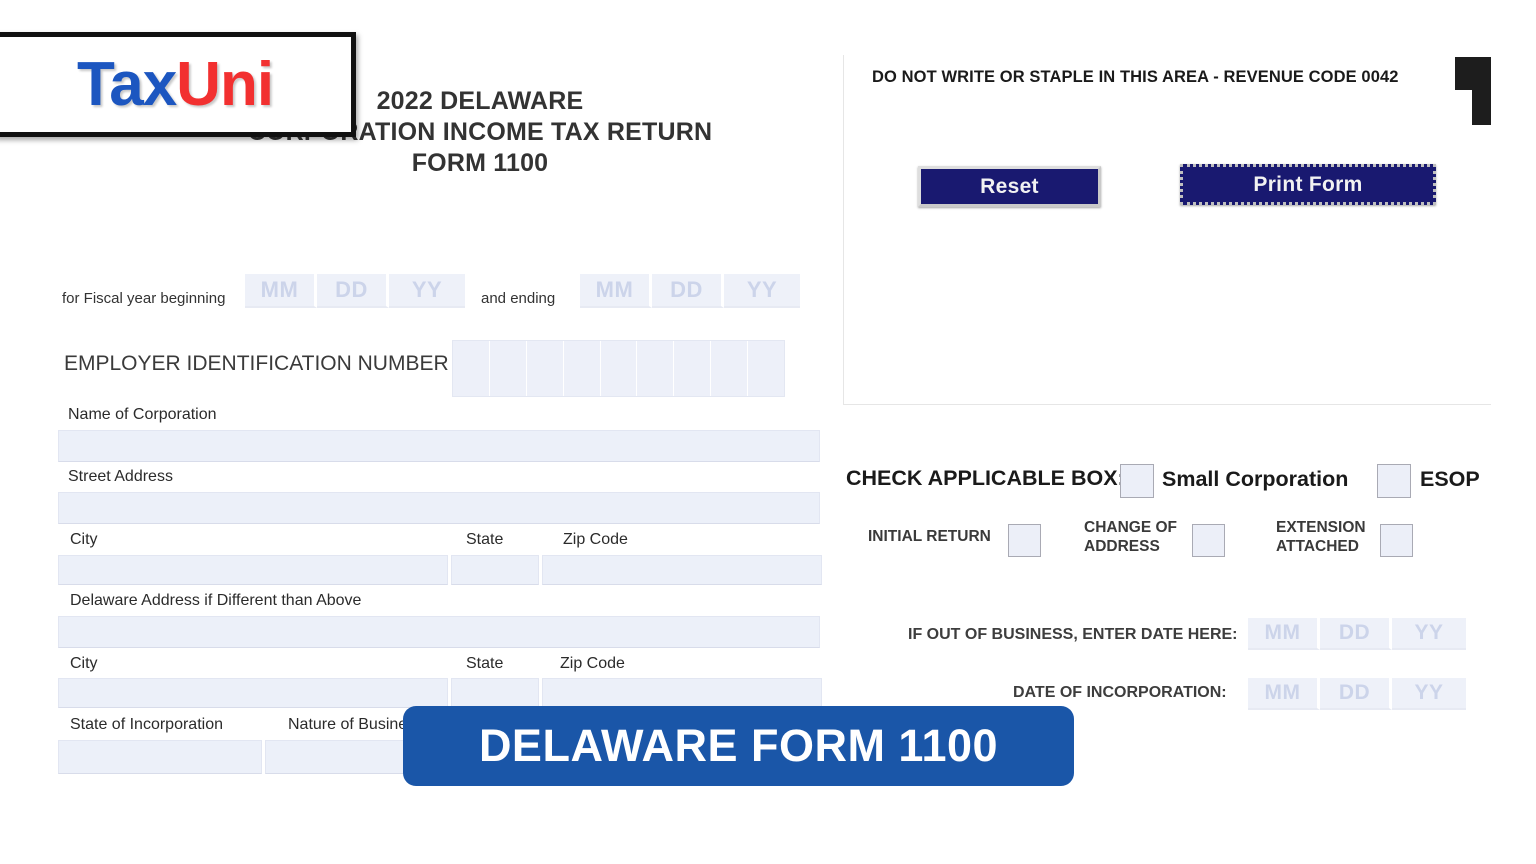 This screenshot has width=1536, height=864. What do you see at coordinates (144, 298) in the screenshot?
I see `fiscal-year-beginning-label: for Fiscal year beginning` at bounding box center [144, 298].